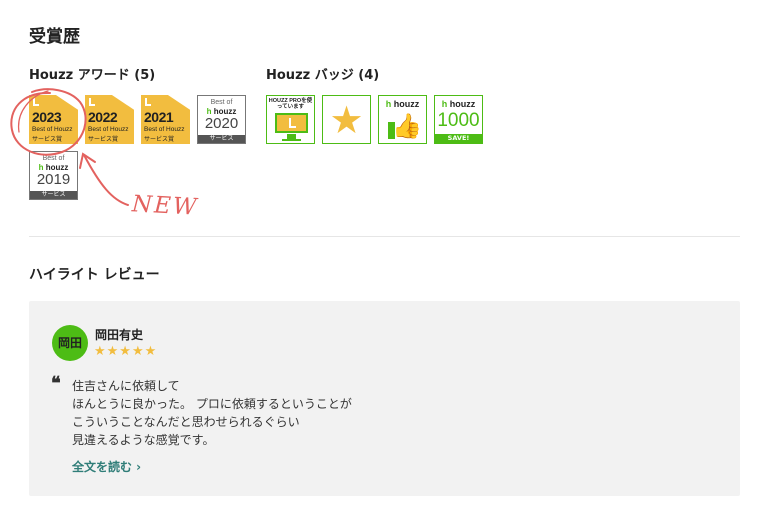 This screenshot has height=509, width=768. Describe the element at coordinates (407, 126) in the screenshot. I see `thumbs-up-icon: 👍` at that location.